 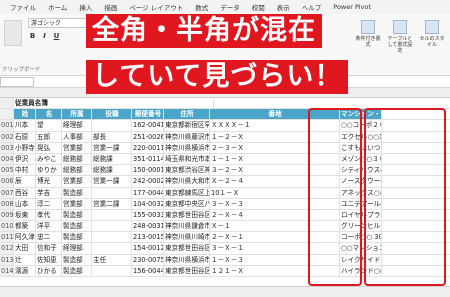 I want to click on ribbon-tab: 描画, so click(x=110, y=7).